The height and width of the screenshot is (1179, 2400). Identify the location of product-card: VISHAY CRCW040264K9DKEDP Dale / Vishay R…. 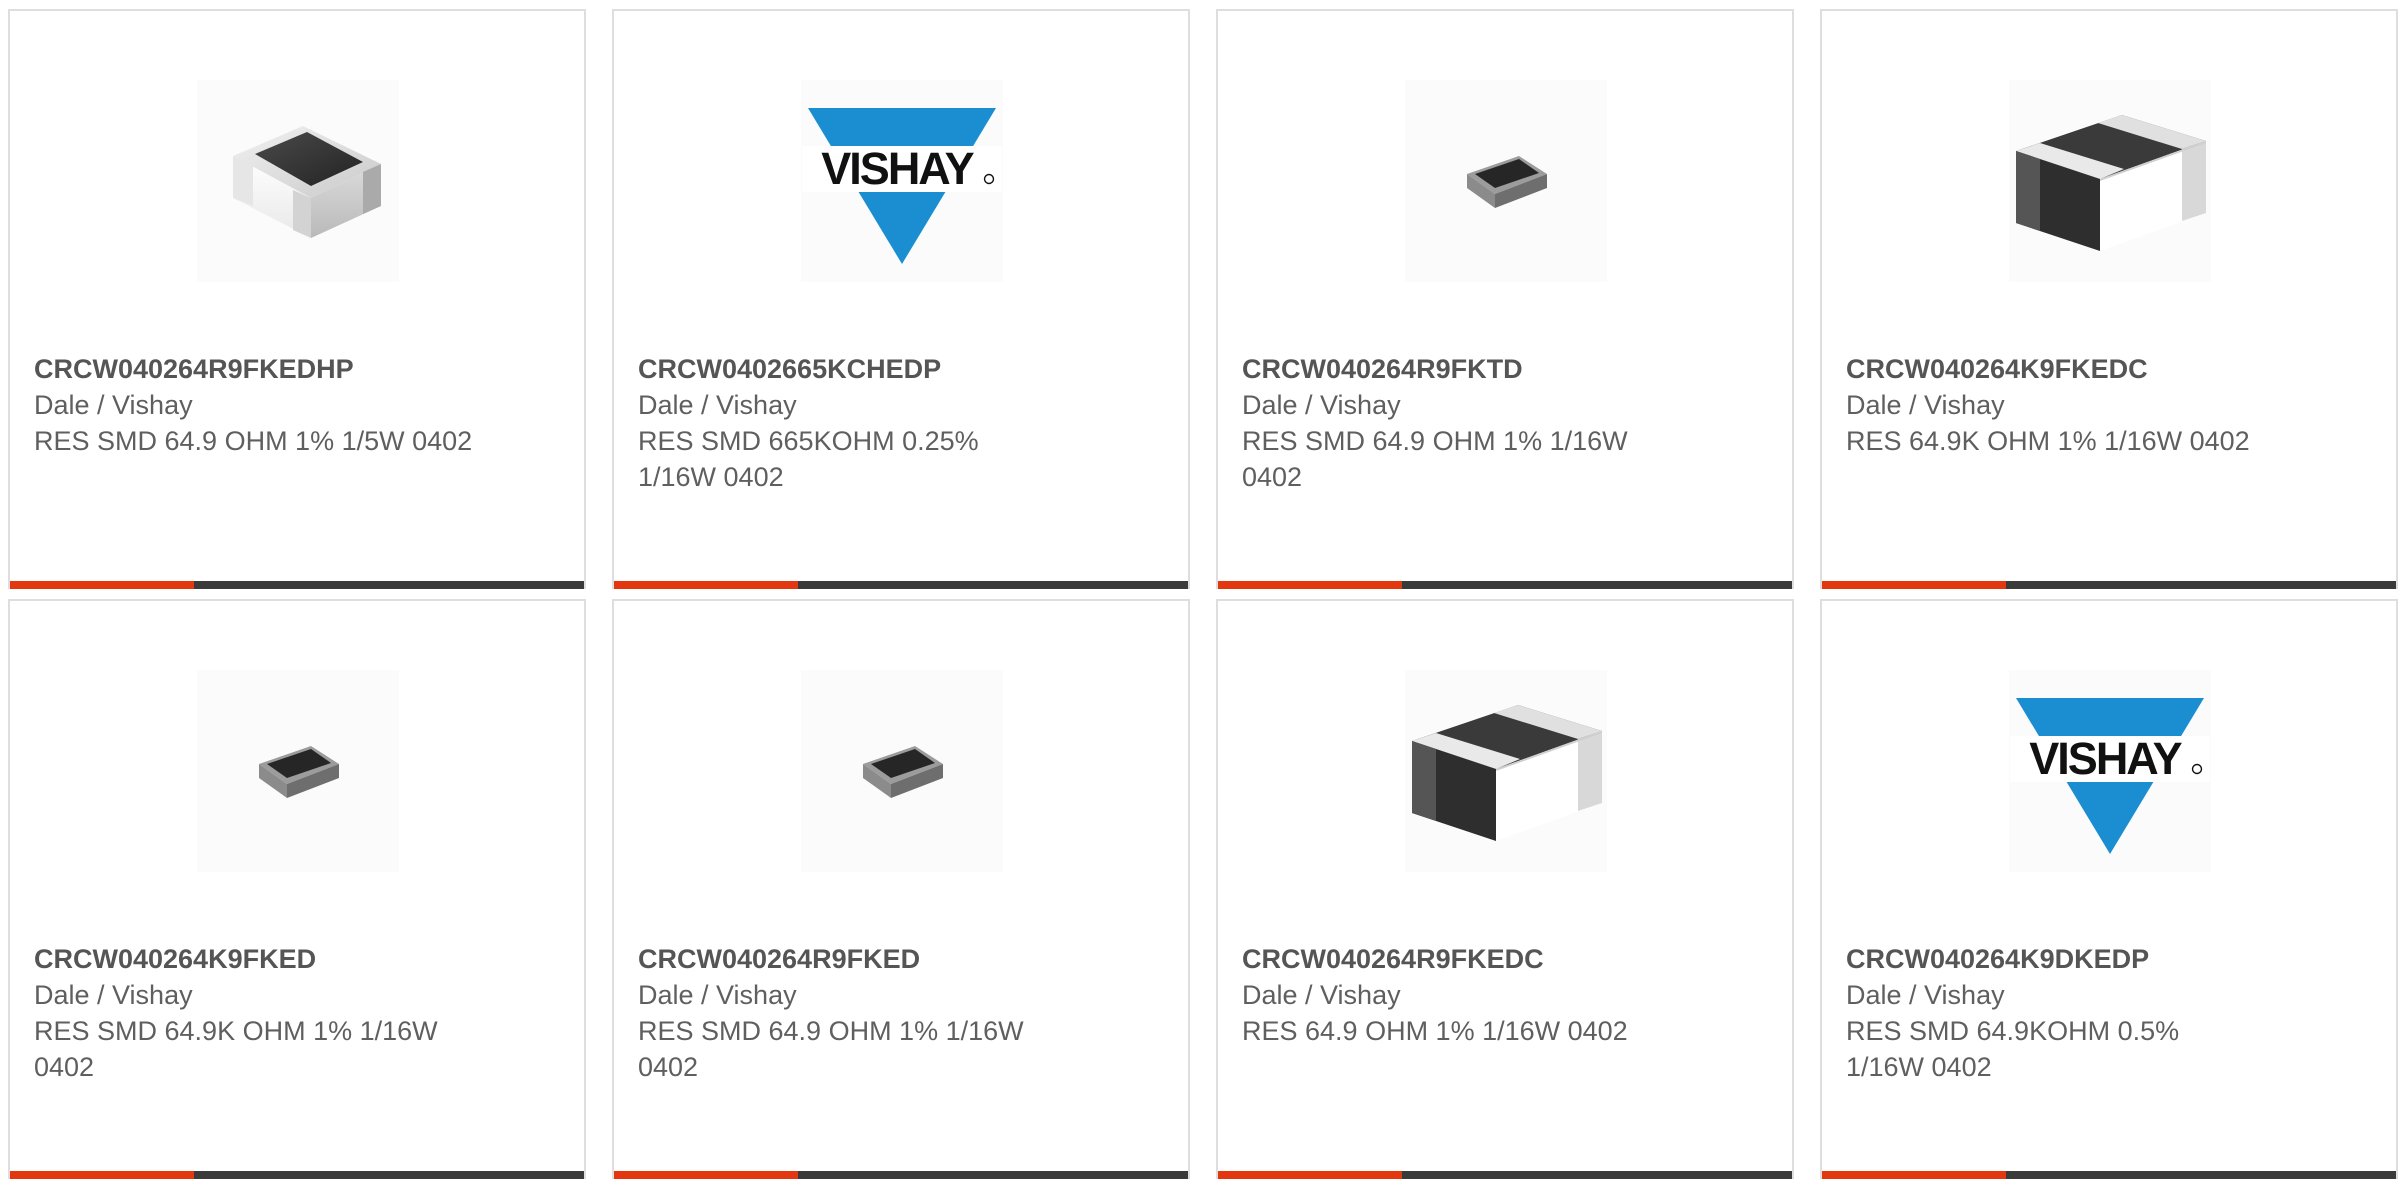
(2109, 889).